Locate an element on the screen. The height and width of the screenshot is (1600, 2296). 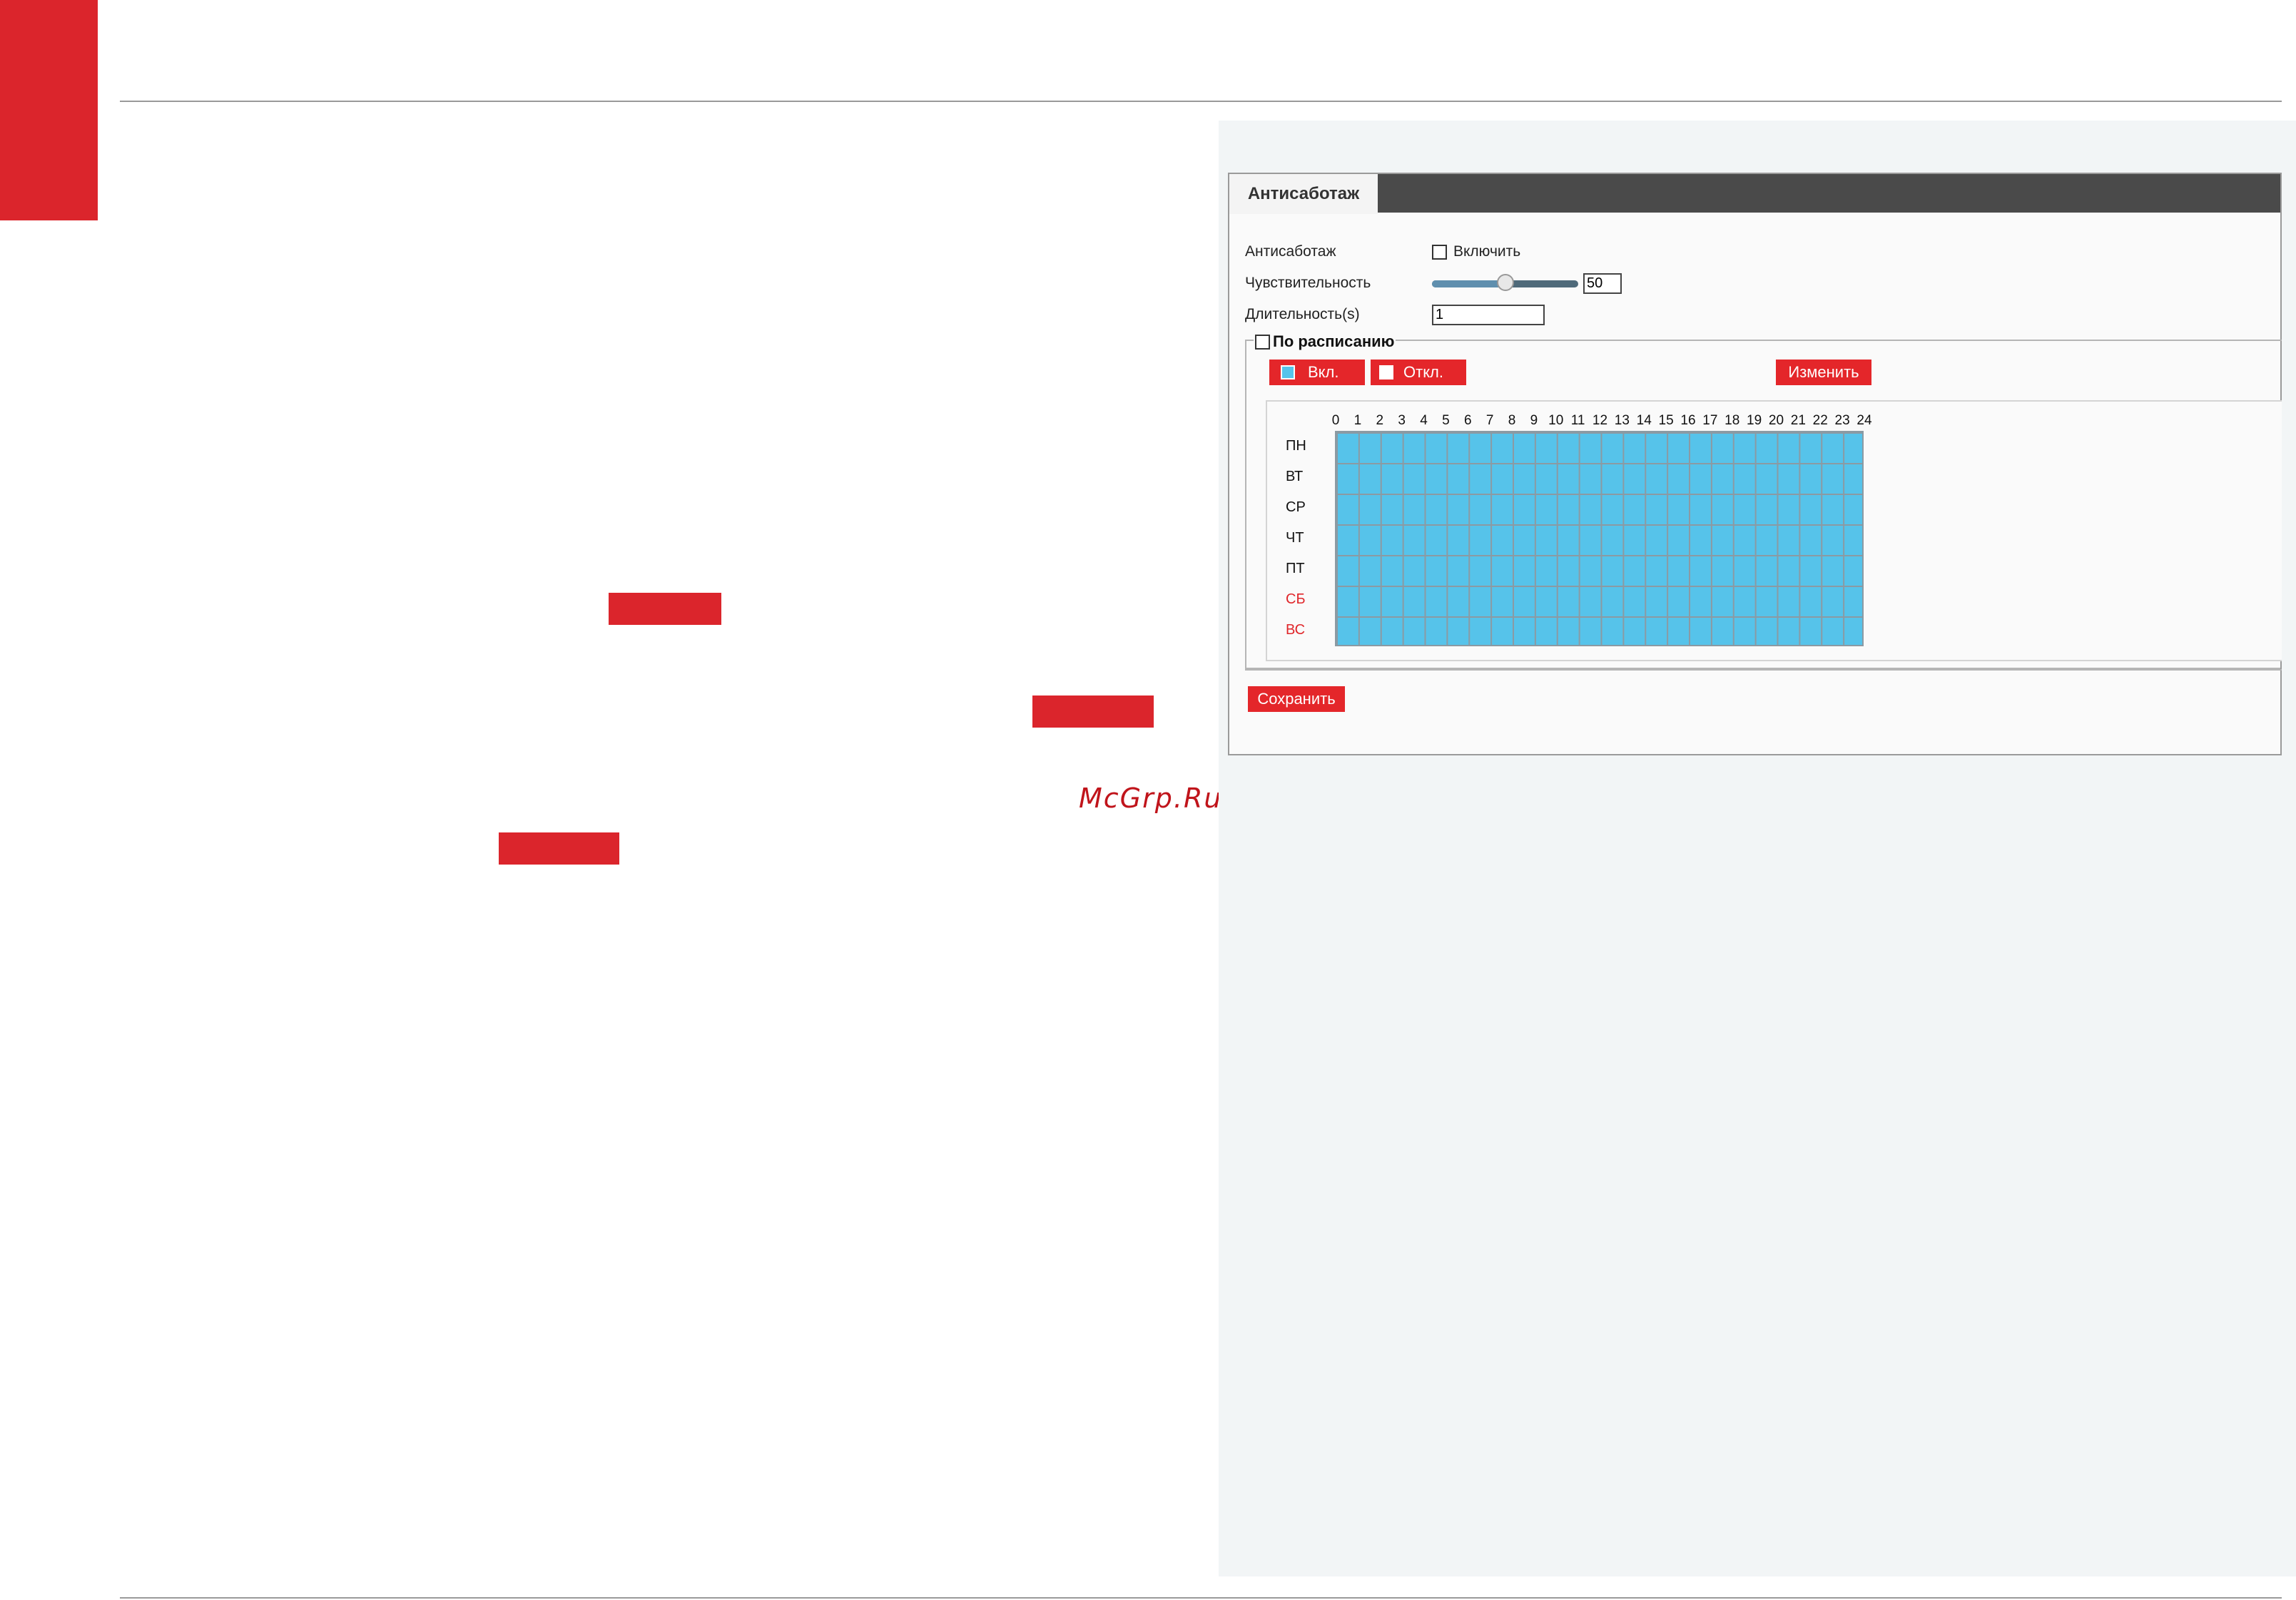
on-color-swatch is located at coordinates (1288, 372).